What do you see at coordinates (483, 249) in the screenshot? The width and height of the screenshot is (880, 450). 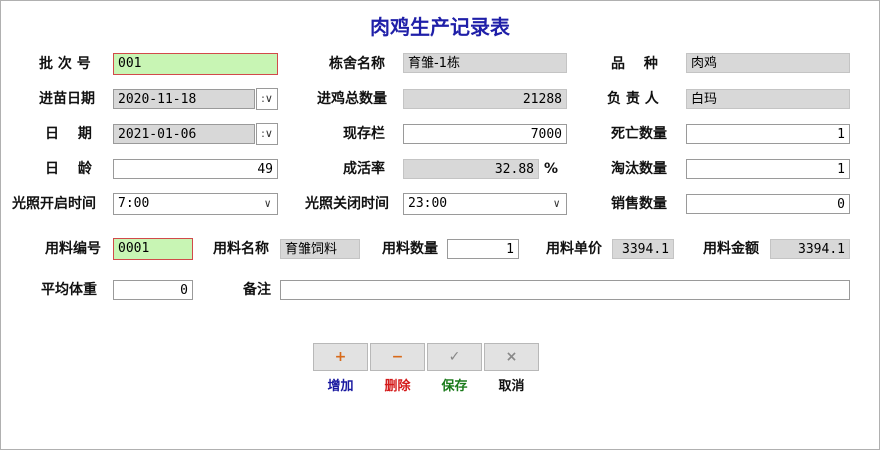 I see `feed-qty-input: 1` at bounding box center [483, 249].